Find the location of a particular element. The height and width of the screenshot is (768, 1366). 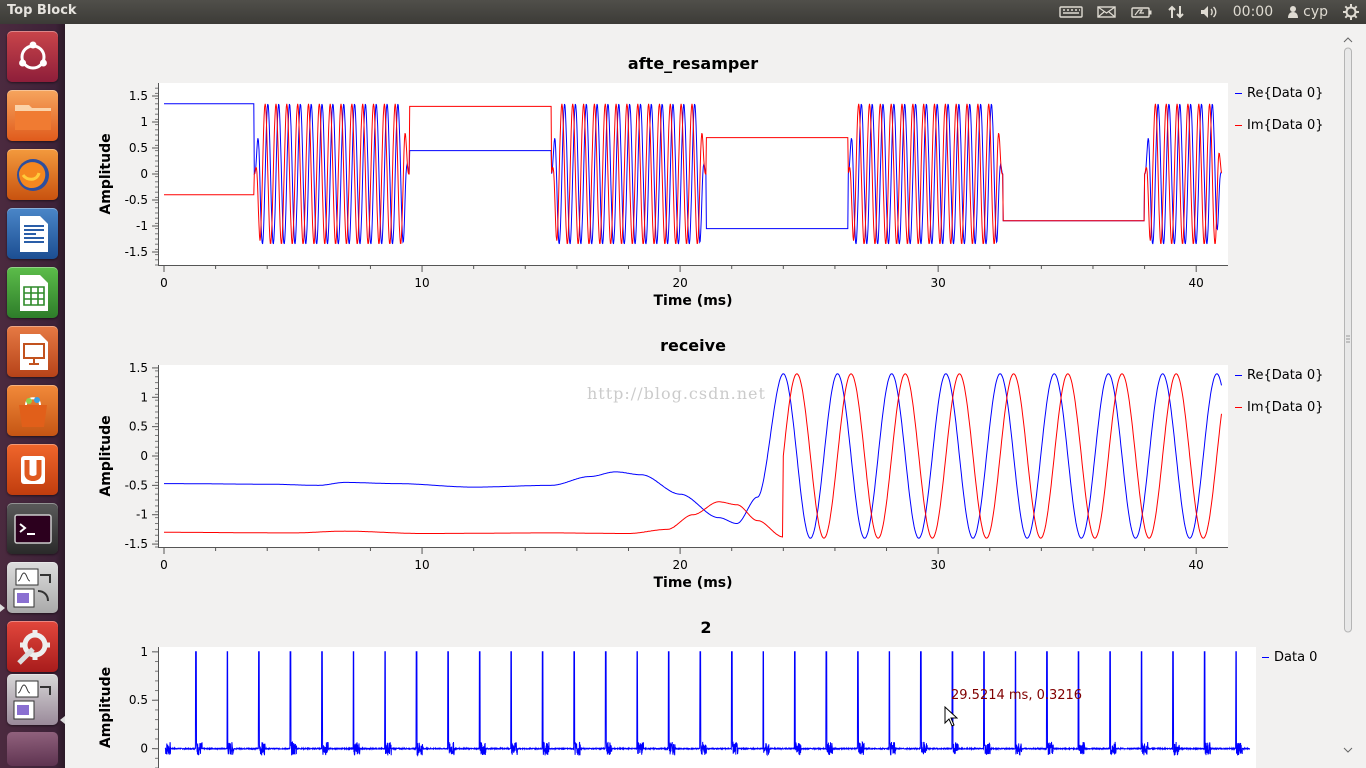

legend-swatch-data is located at coordinates (1265, 657).